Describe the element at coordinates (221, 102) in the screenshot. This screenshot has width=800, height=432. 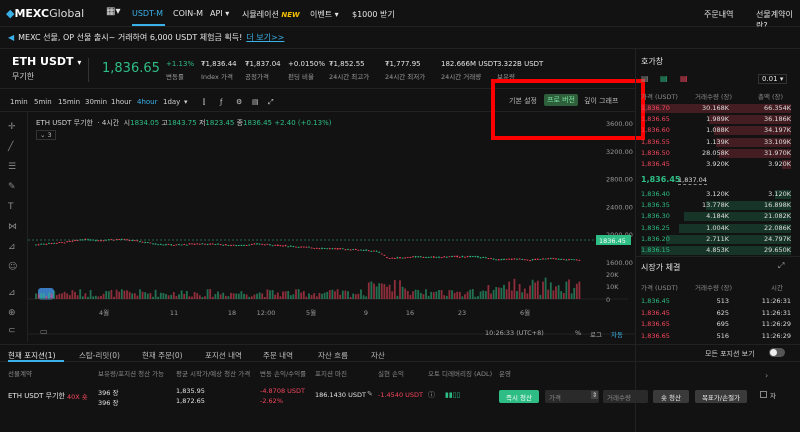
I see `indicator-icon: ƒ` at that location.